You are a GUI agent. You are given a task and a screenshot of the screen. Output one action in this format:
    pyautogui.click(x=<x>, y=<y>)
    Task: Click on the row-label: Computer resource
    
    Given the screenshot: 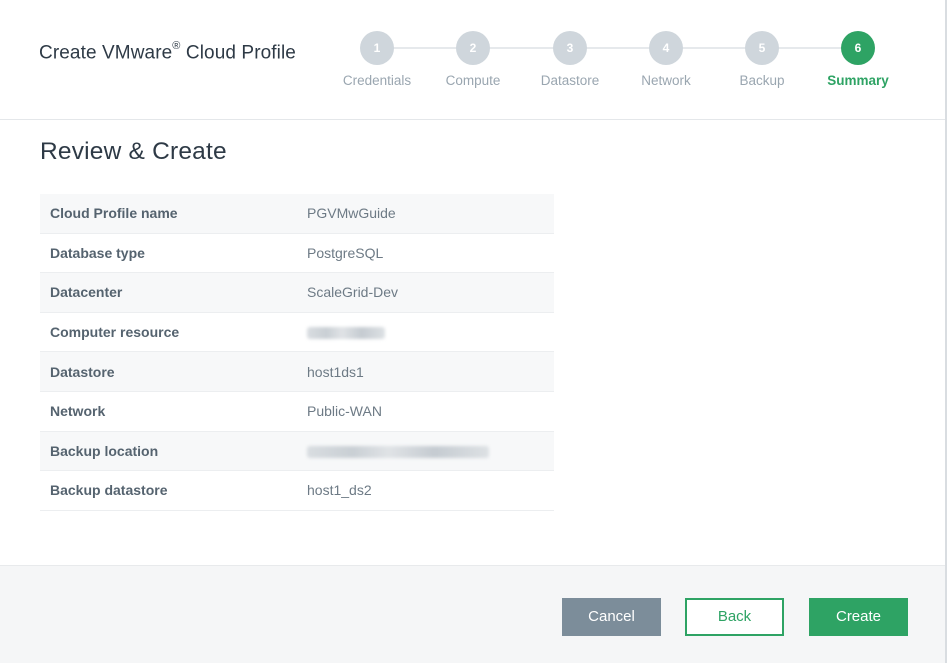 What is the action you would take?
    pyautogui.click(x=115, y=332)
    